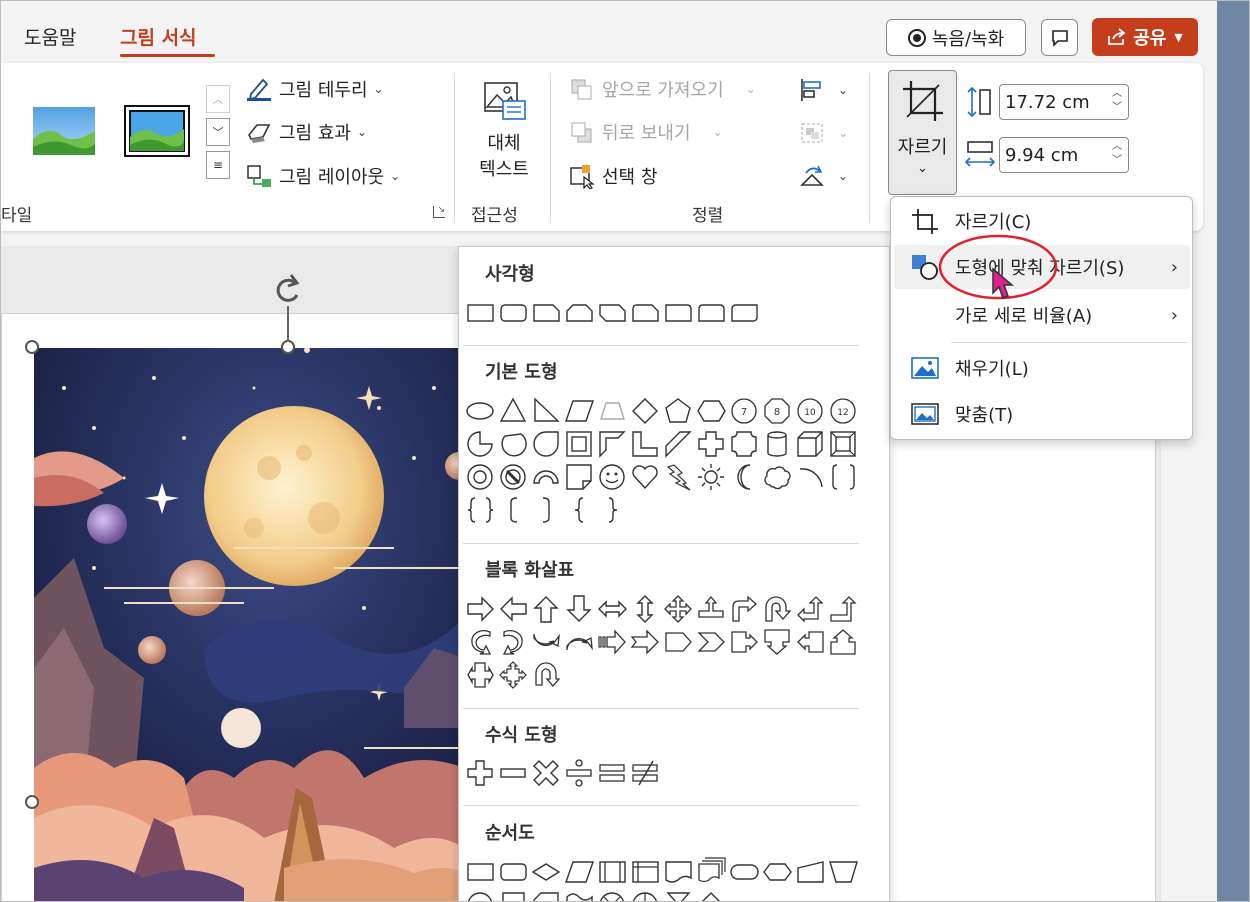 This screenshot has height=902, width=1250. What do you see at coordinates (612, 313) in the screenshot?
I see `snip-diagonal-rectangle-shape-icon` at bounding box center [612, 313].